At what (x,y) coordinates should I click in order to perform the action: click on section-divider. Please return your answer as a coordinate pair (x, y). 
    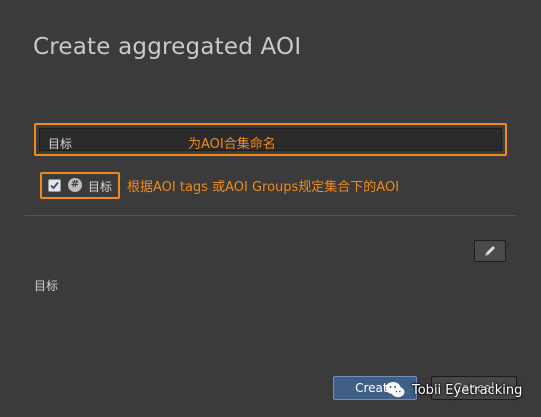
    Looking at the image, I should click on (270, 215).